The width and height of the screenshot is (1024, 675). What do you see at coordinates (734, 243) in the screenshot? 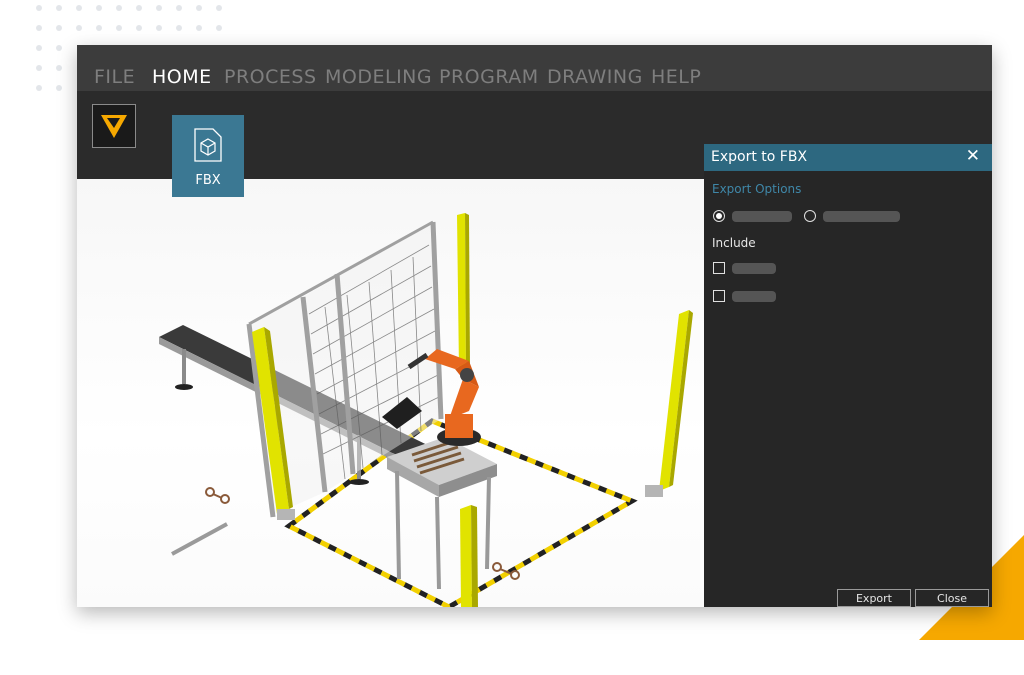
I see `include-label: Include` at bounding box center [734, 243].